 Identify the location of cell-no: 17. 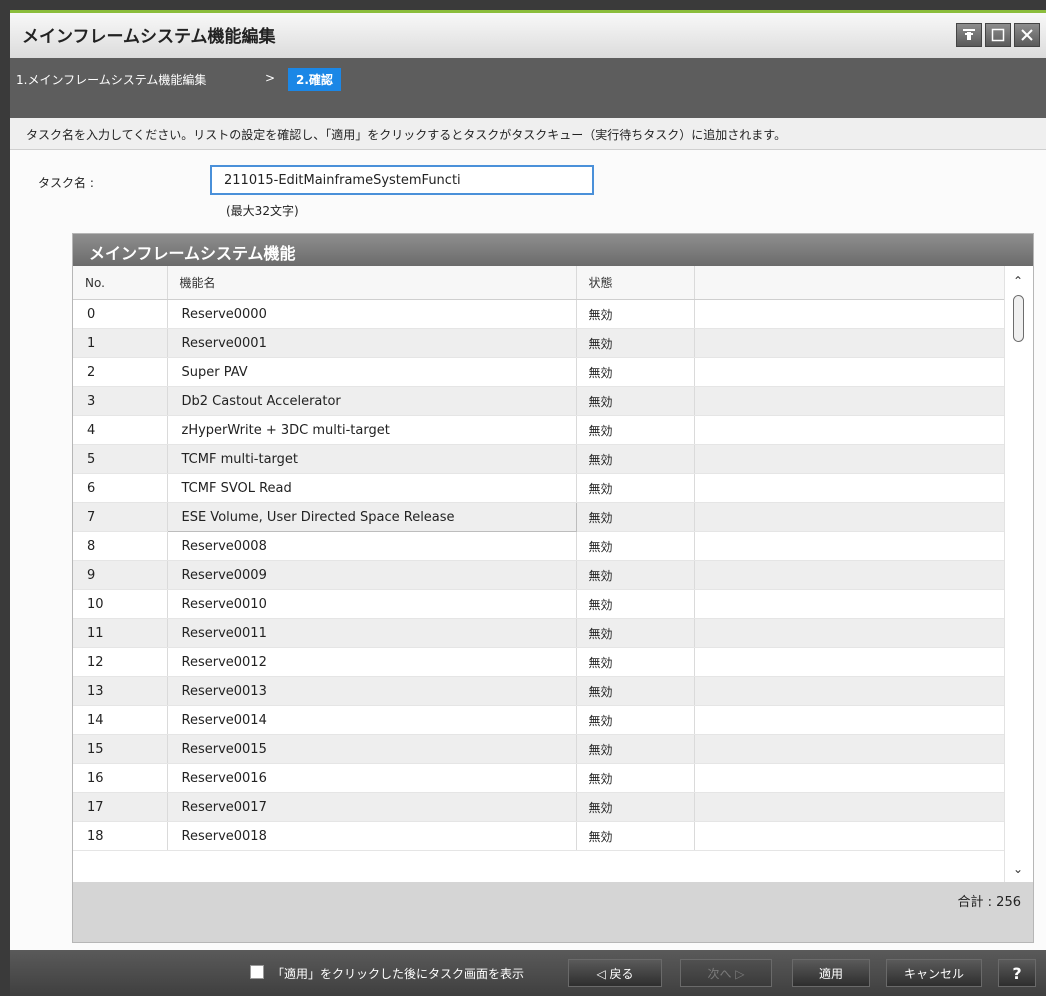
(120, 807).